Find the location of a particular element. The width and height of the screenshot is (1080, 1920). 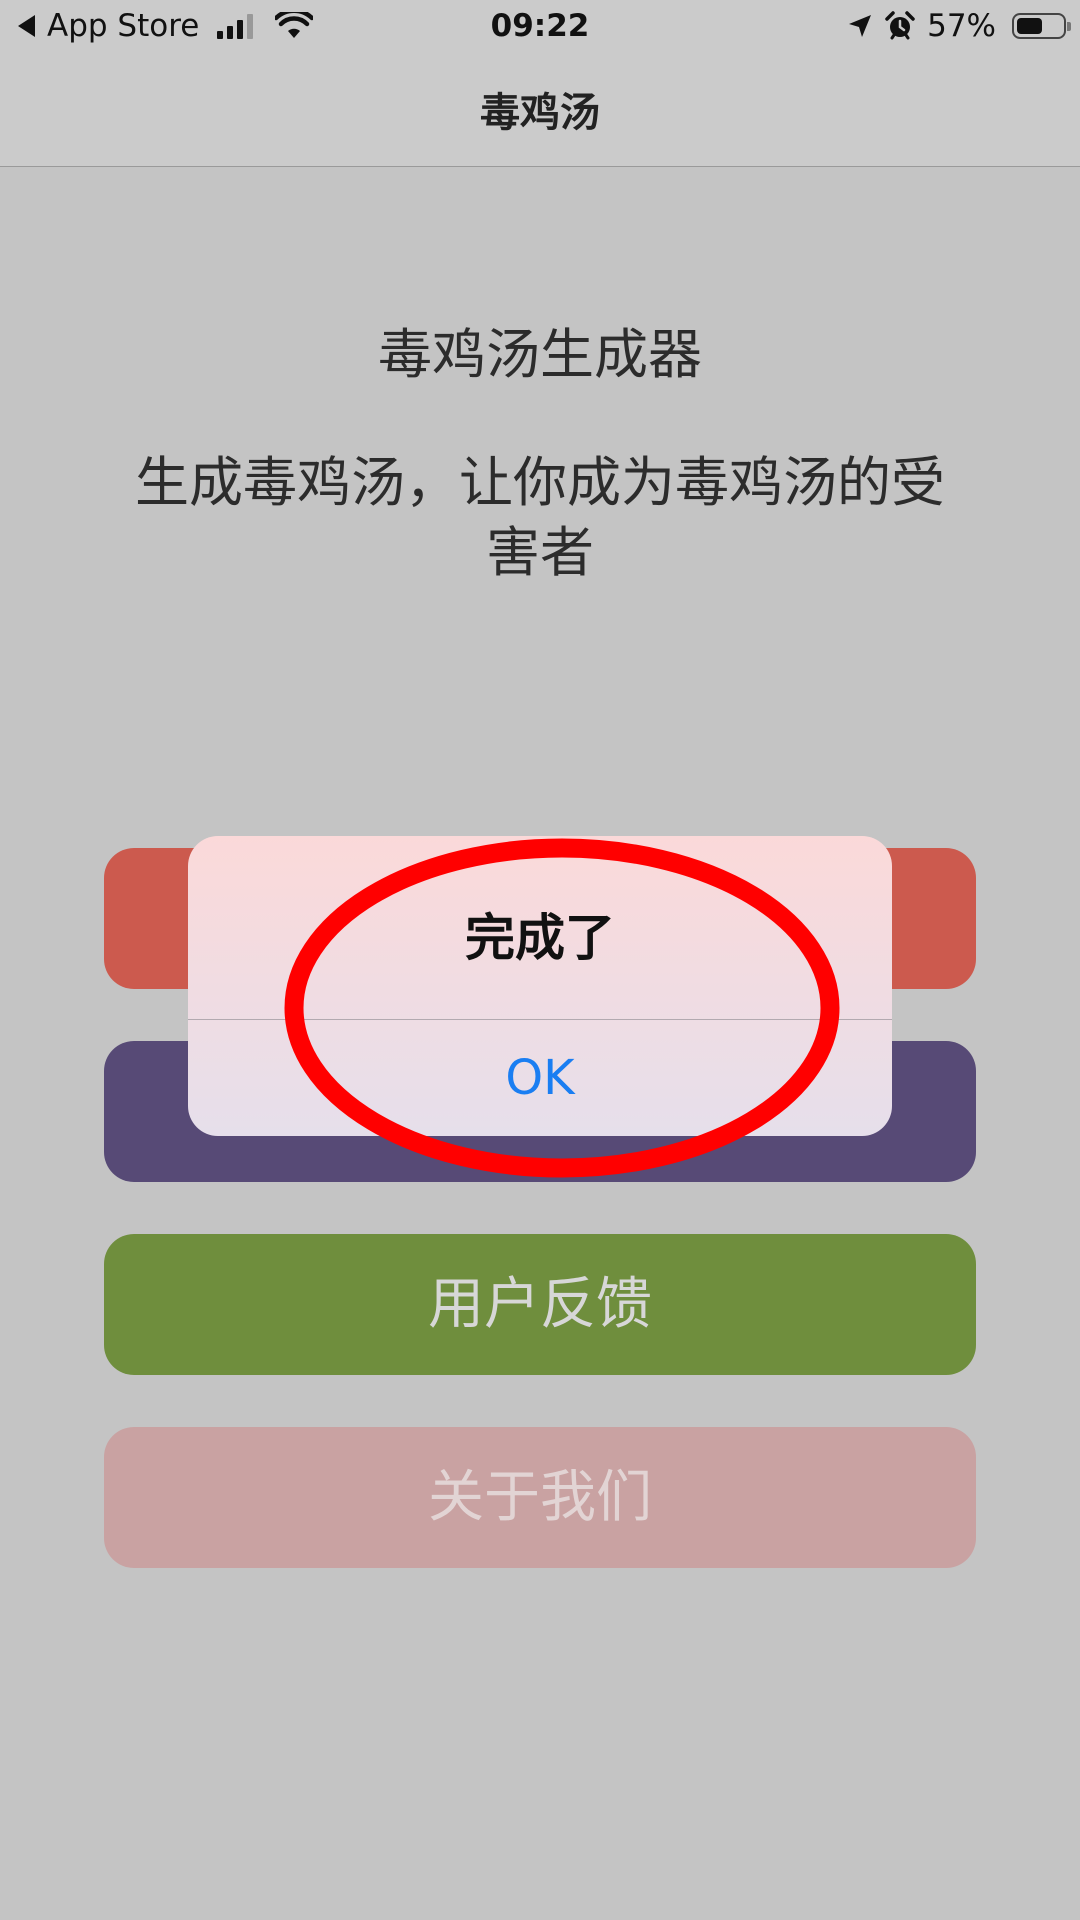

alert-title: 完成了 is located at coordinates (540, 938).